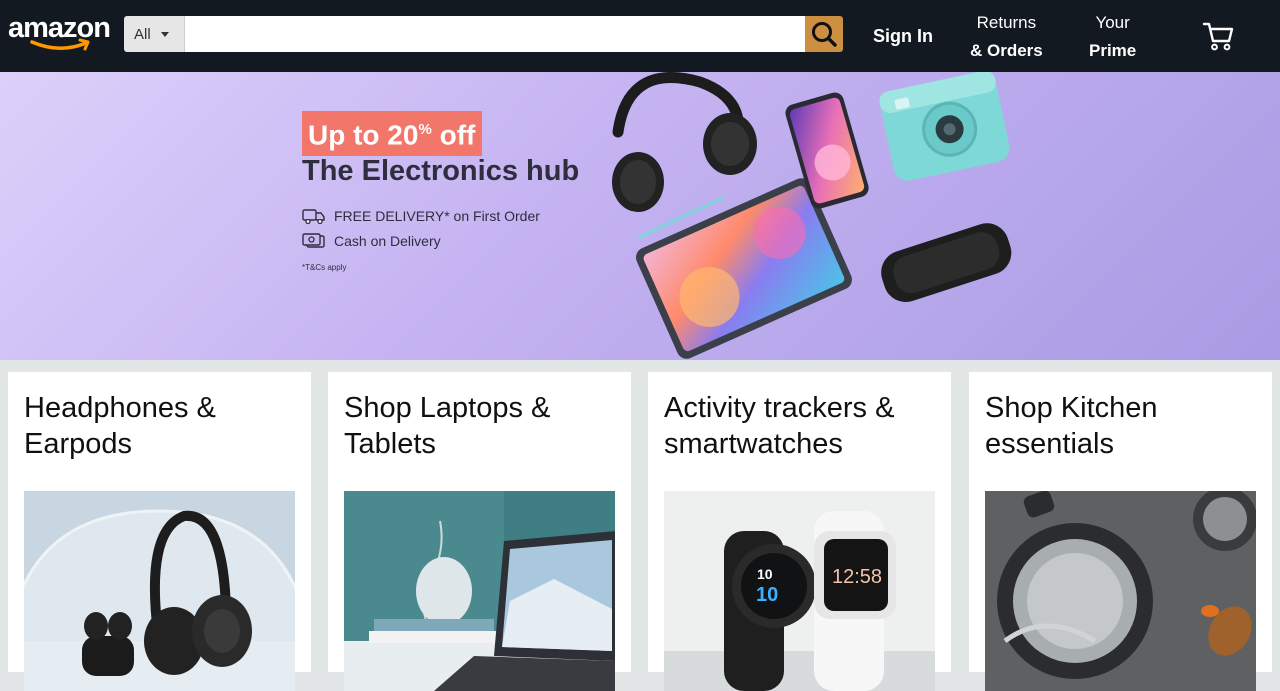 This screenshot has width=1280, height=691. What do you see at coordinates (857, 577) in the screenshot?
I see `watch-right-time-readout: 12:58` at bounding box center [857, 577].